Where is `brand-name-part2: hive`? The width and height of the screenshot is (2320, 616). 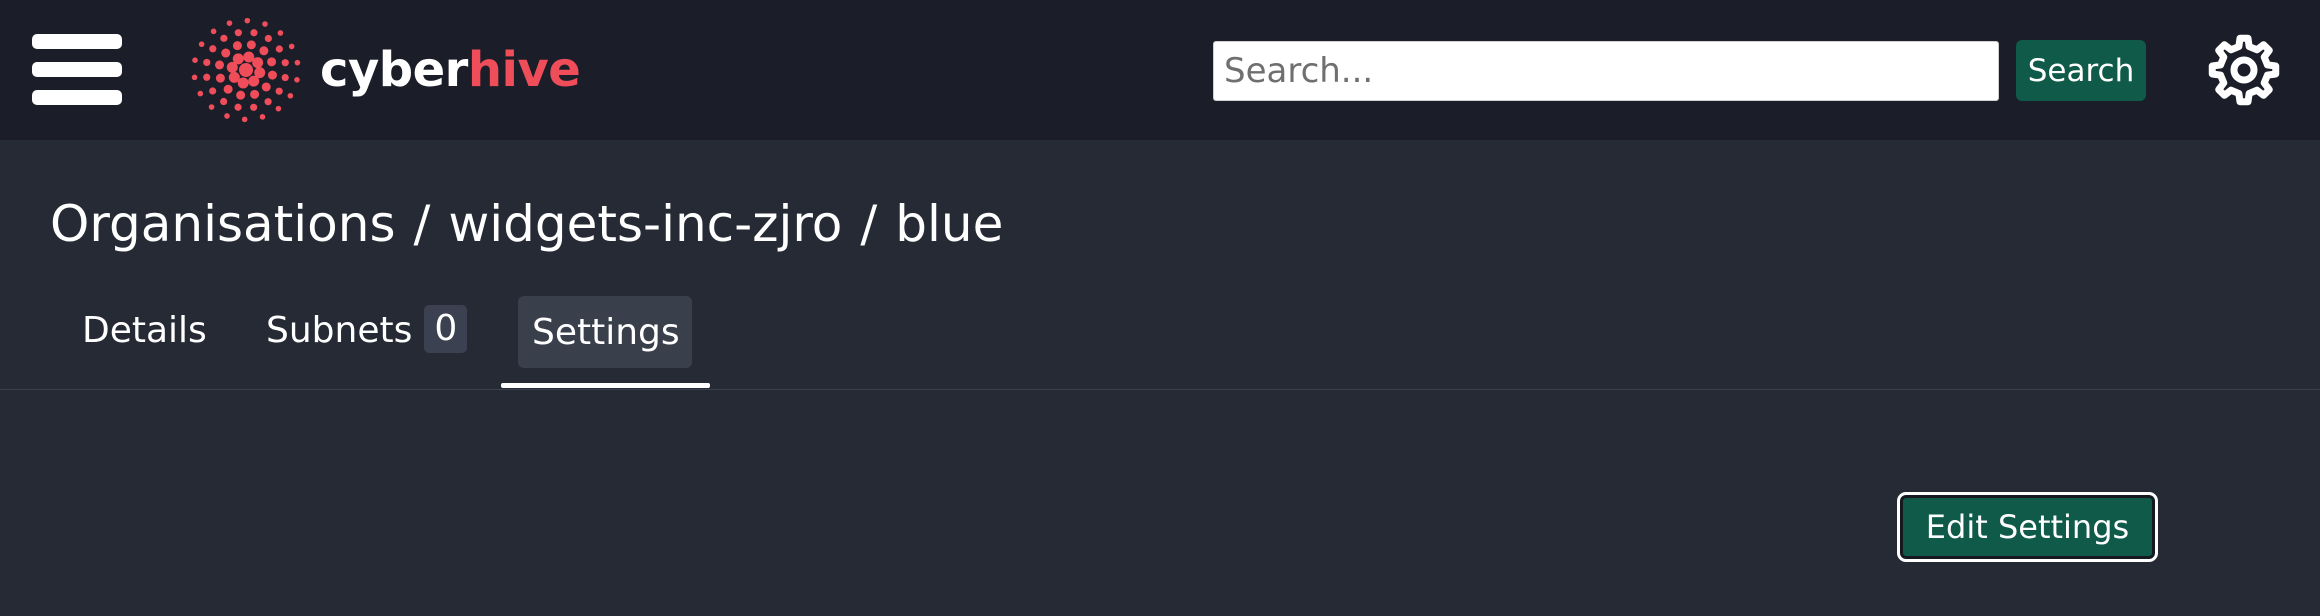
brand-name-part2: hive is located at coordinates (524, 70).